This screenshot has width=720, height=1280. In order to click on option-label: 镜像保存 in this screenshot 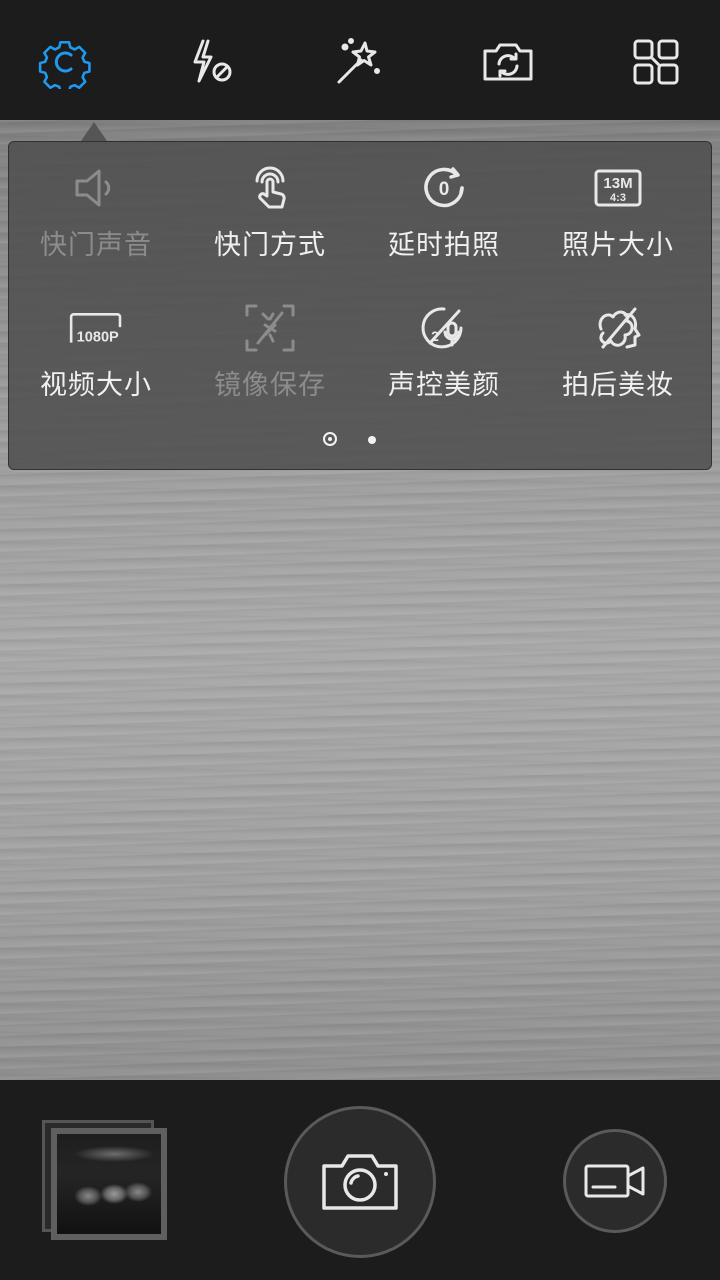, I will do `click(270, 385)`.